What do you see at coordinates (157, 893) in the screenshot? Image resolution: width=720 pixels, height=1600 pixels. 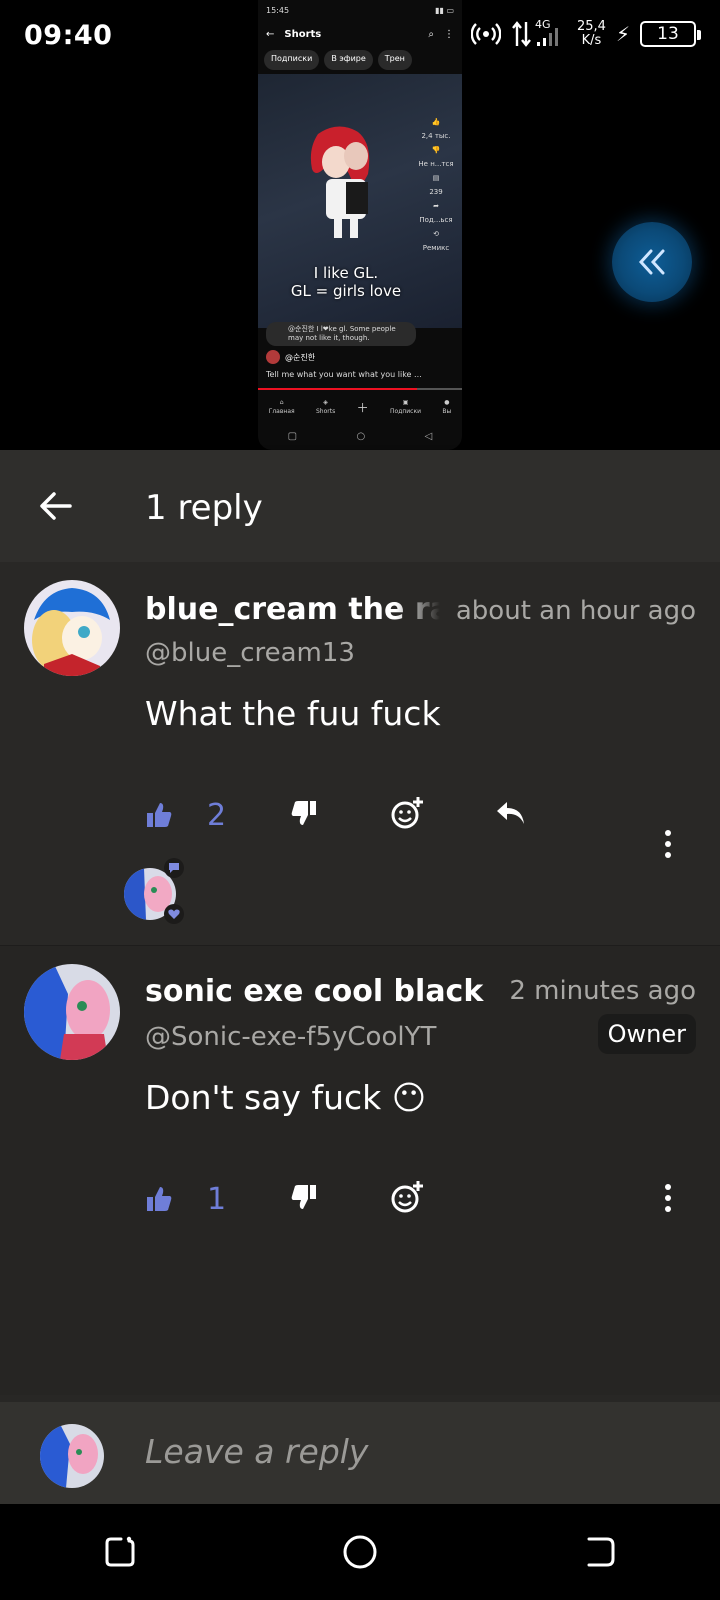 I see `reaction-summary` at bounding box center [157, 893].